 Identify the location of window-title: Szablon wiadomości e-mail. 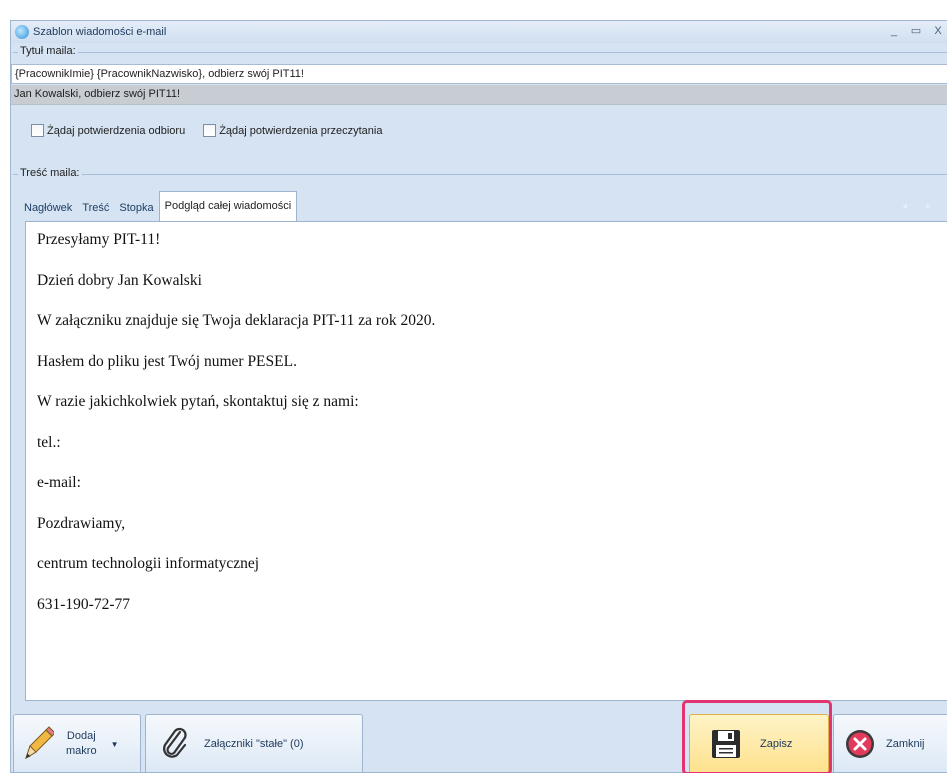
(100, 32).